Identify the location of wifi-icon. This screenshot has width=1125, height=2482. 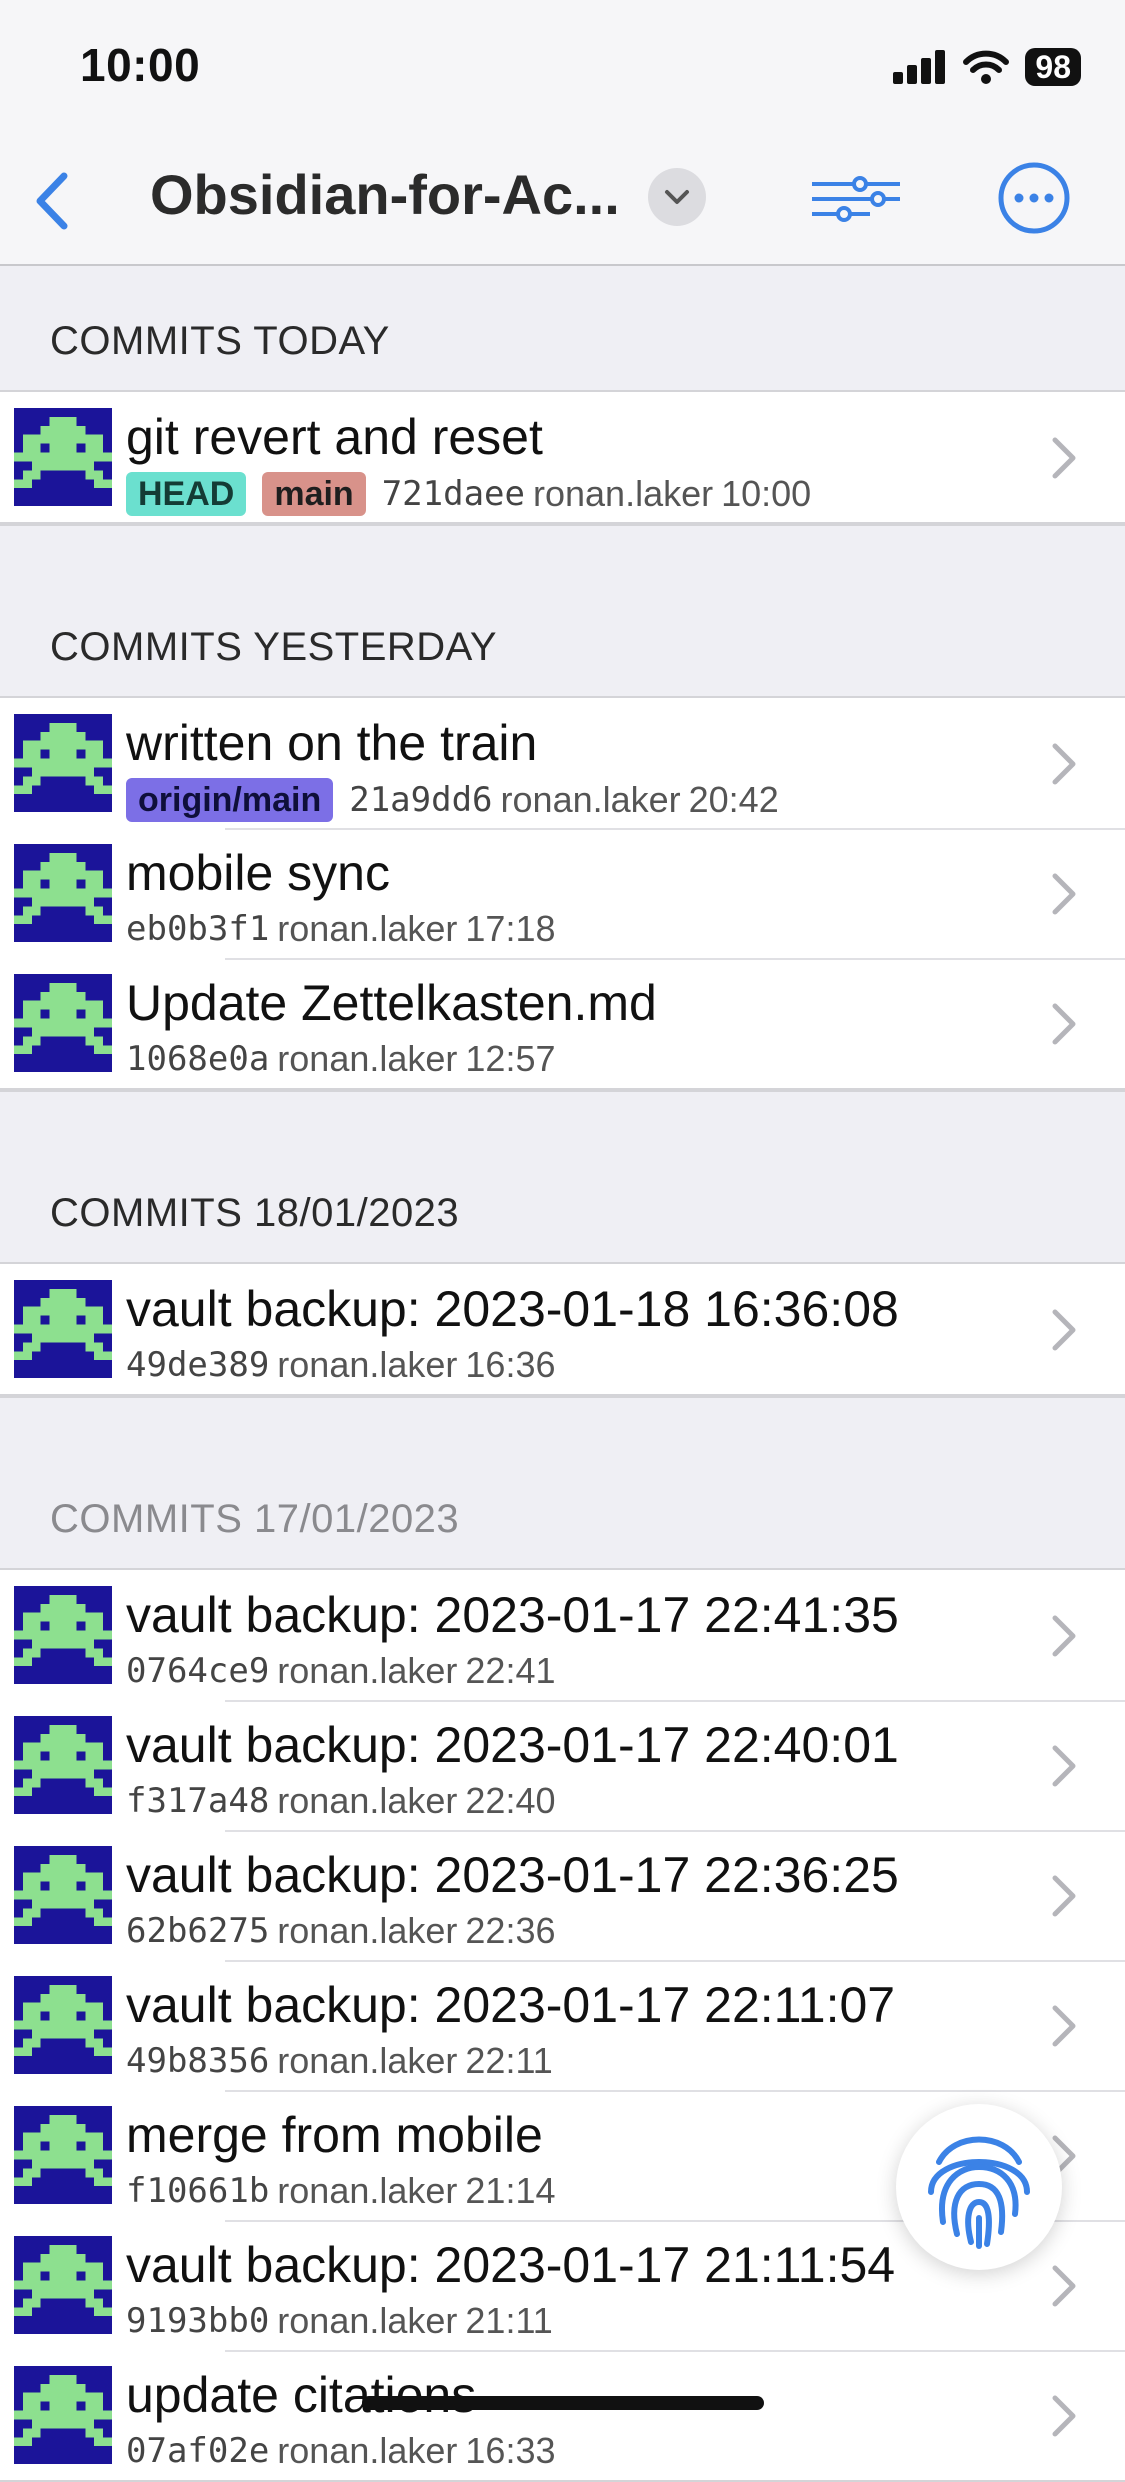
(986, 67).